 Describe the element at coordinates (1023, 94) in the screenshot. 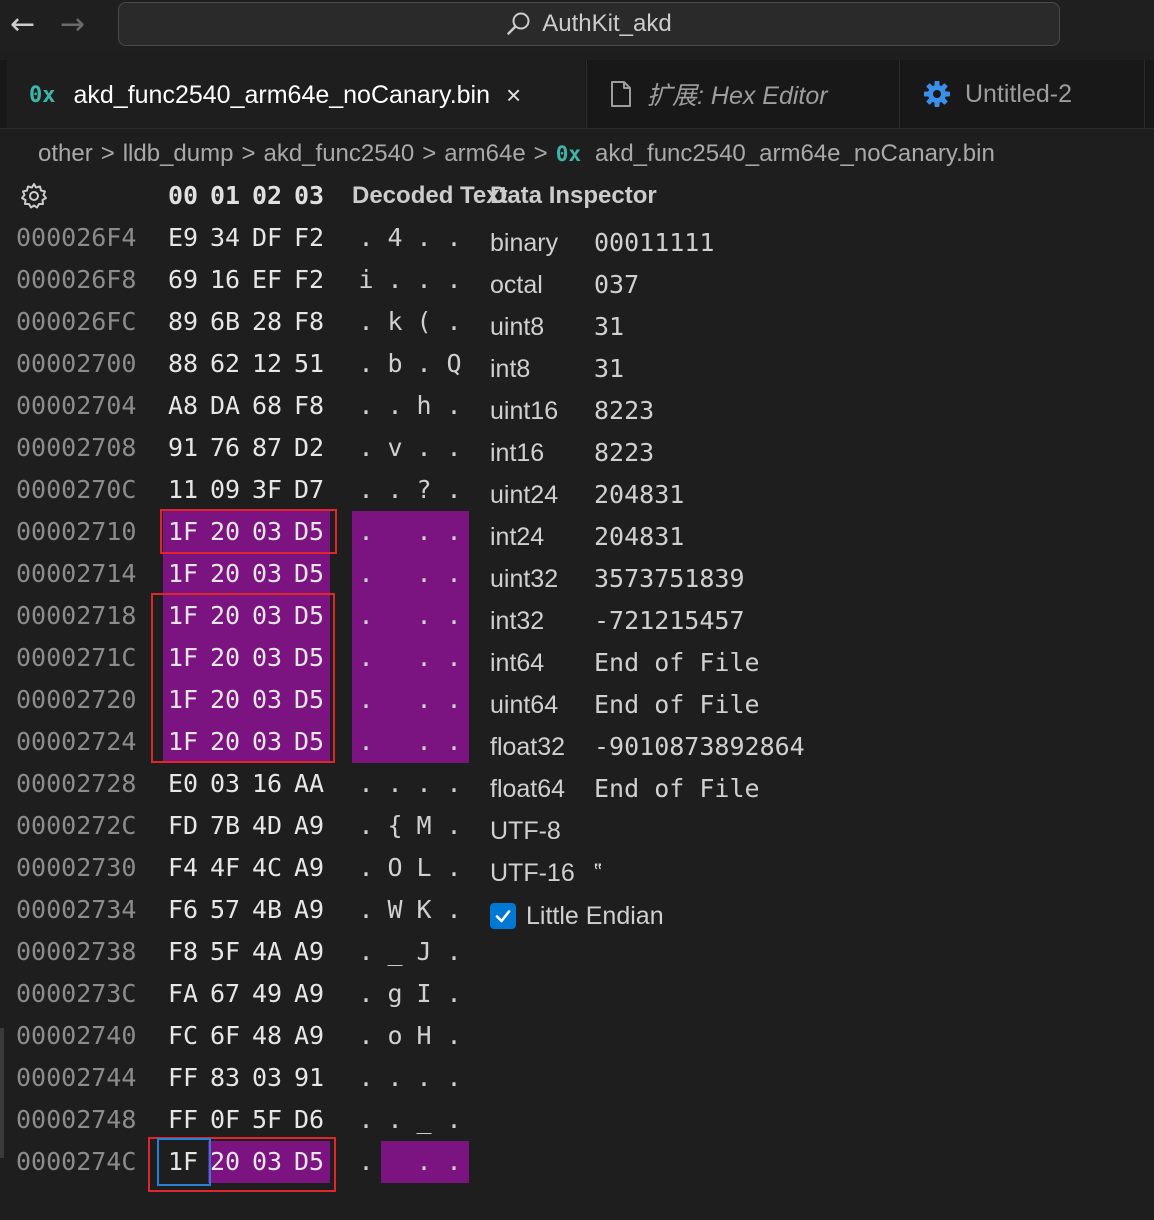

I see `tab-untitled-2: Untitled-2` at that location.